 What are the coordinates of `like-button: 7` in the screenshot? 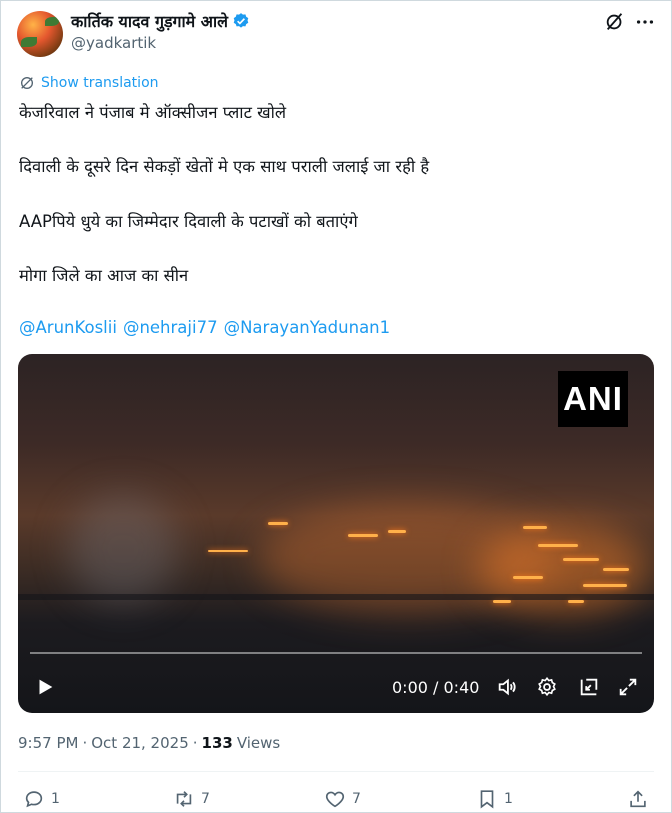 It's located at (342, 799).